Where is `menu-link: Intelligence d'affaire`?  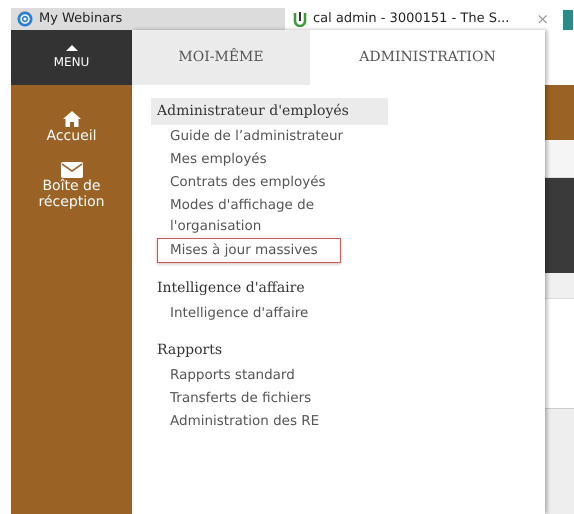
menu-link: Intelligence d'affaire is located at coordinates (251, 313).